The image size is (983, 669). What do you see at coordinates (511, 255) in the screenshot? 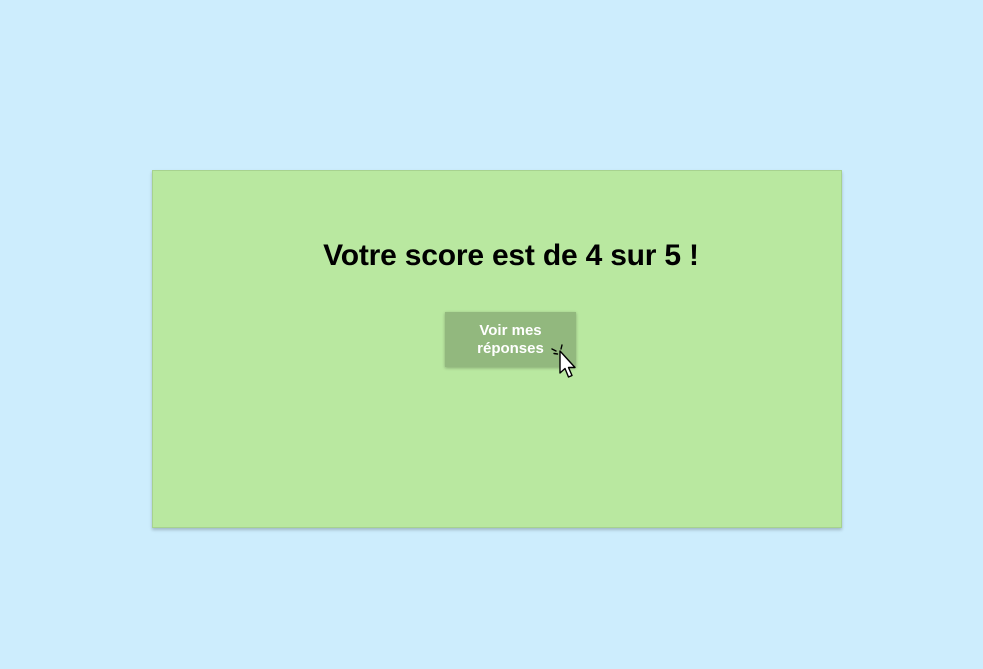
I see `score-title: Votre score est de 4 sur 5 !` at bounding box center [511, 255].